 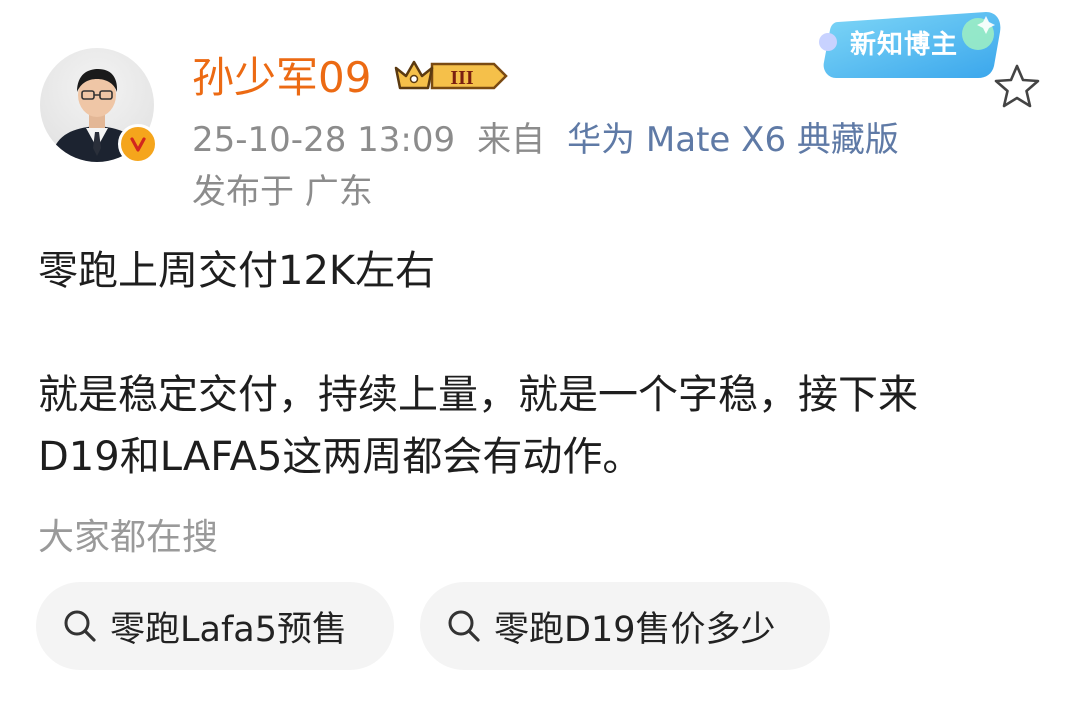 What do you see at coordinates (281, 78) in the screenshot?
I see `username: 孙少军09` at bounding box center [281, 78].